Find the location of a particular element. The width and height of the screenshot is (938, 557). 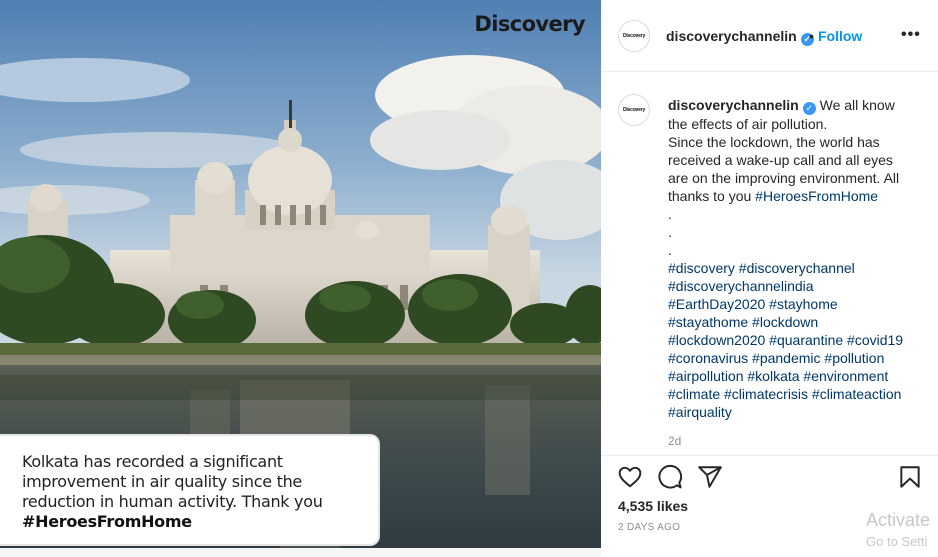

comment-line: Since the lockdown, the world has is located at coordinates (774, 142).